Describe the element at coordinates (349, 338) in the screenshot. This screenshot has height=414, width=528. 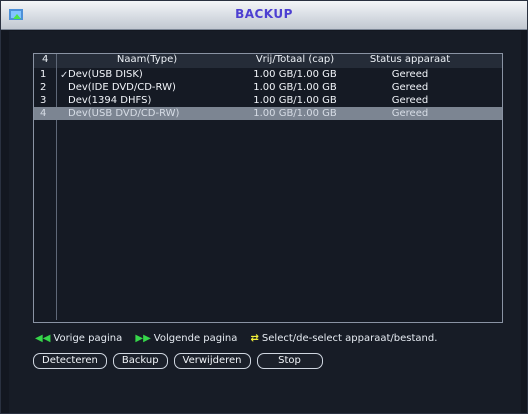
I see `select-label: Select/de-select apparaat/bestand.` at that location.